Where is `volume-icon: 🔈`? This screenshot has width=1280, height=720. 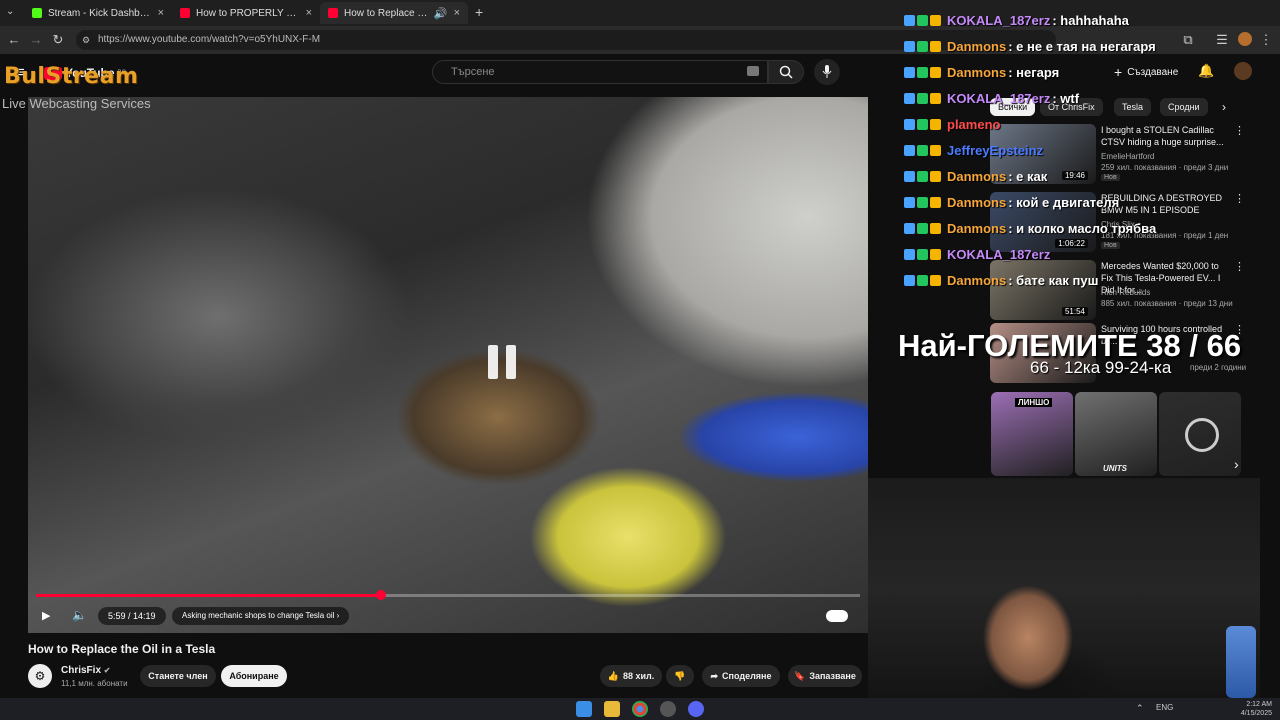
volume-icon: 🔈 is located at coordinates (79, 615).